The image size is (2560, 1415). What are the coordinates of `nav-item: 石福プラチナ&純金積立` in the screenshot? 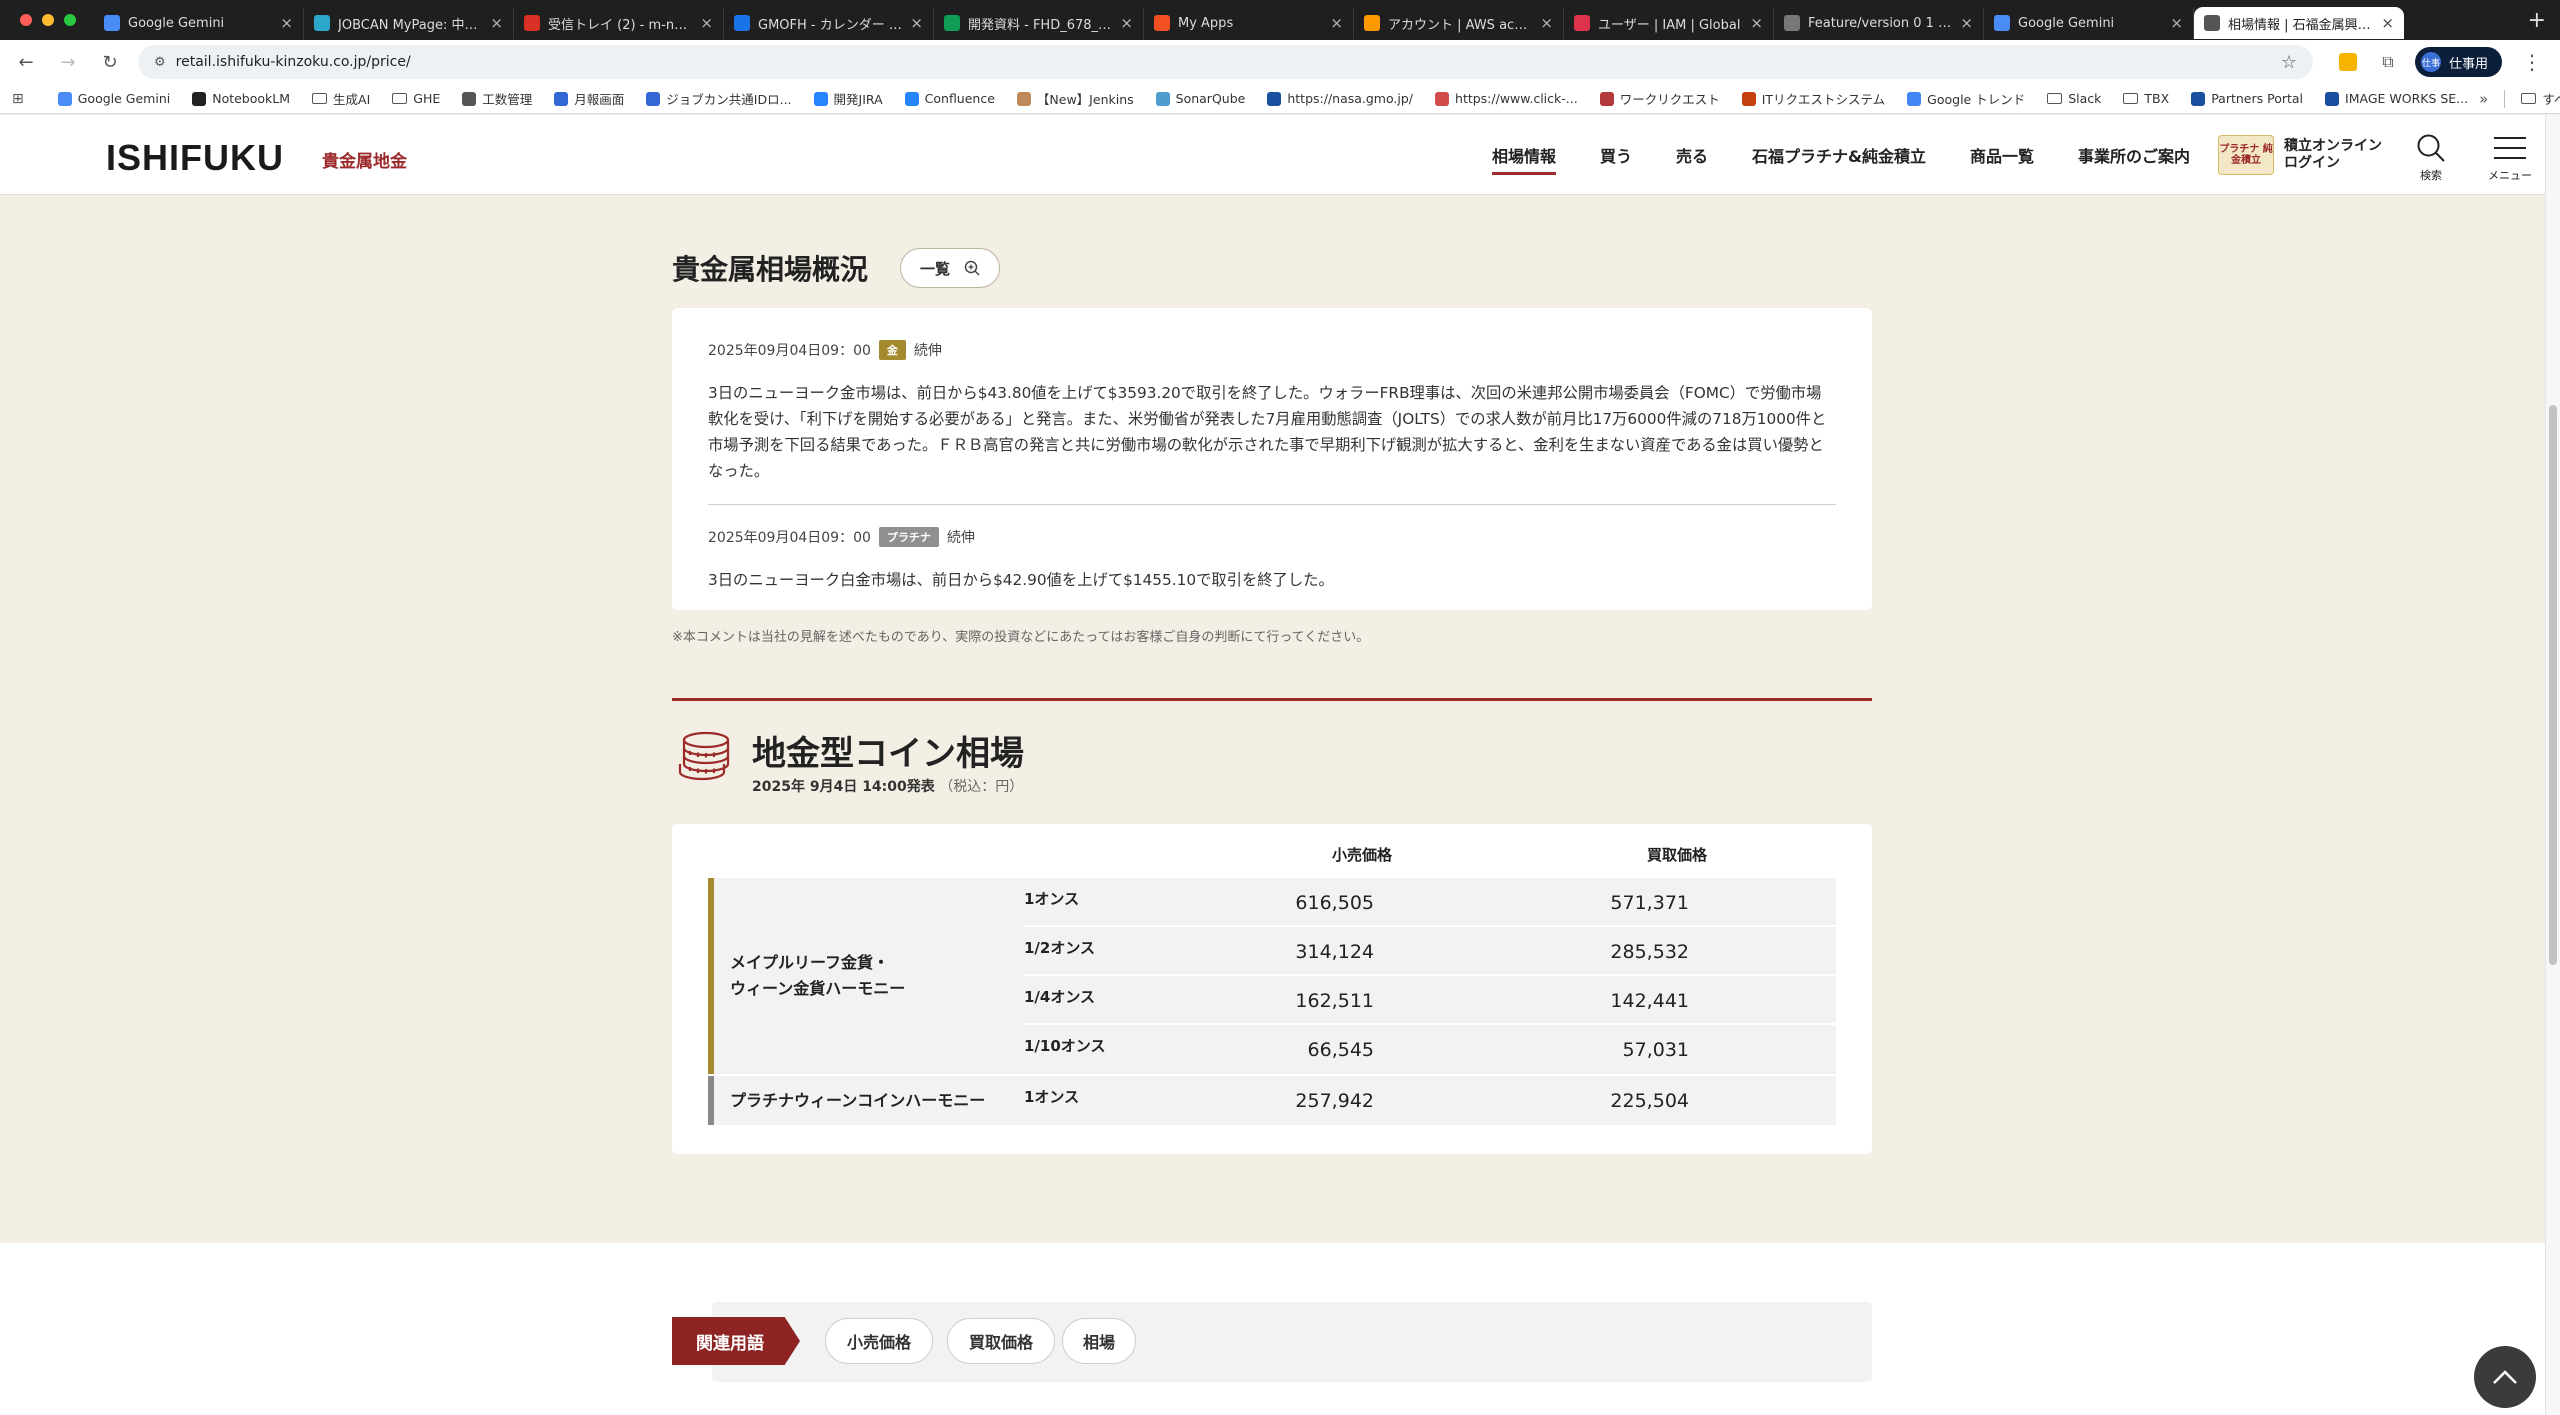 It's located at (1839, 155).